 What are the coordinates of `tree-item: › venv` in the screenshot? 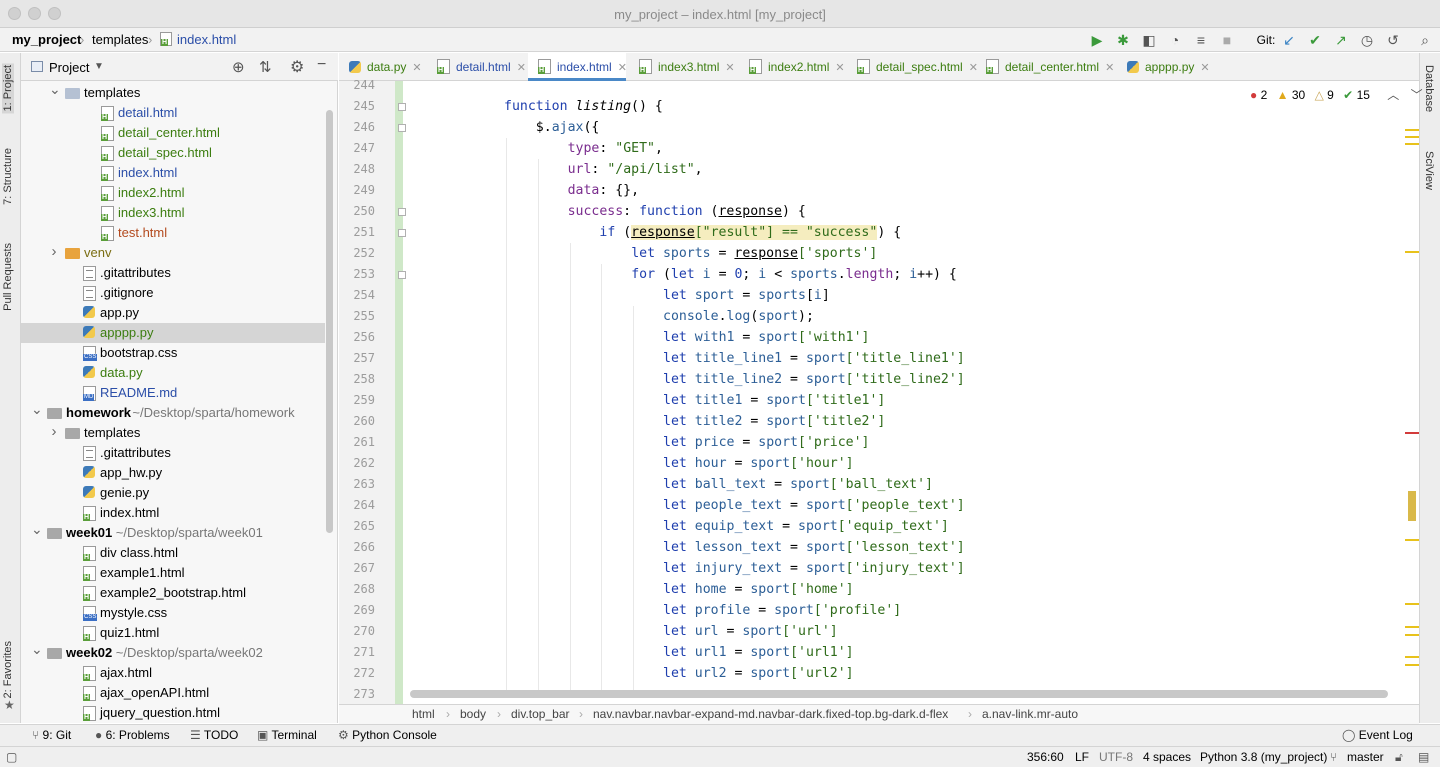 It's located at (173, 253).